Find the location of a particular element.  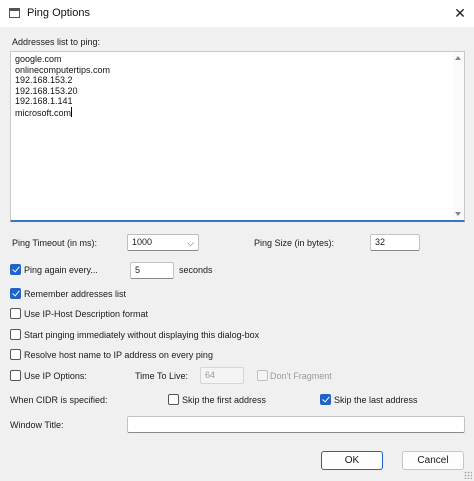

ping-size-label: Ping Size (in bytes): is located at coordinates (294, 243).